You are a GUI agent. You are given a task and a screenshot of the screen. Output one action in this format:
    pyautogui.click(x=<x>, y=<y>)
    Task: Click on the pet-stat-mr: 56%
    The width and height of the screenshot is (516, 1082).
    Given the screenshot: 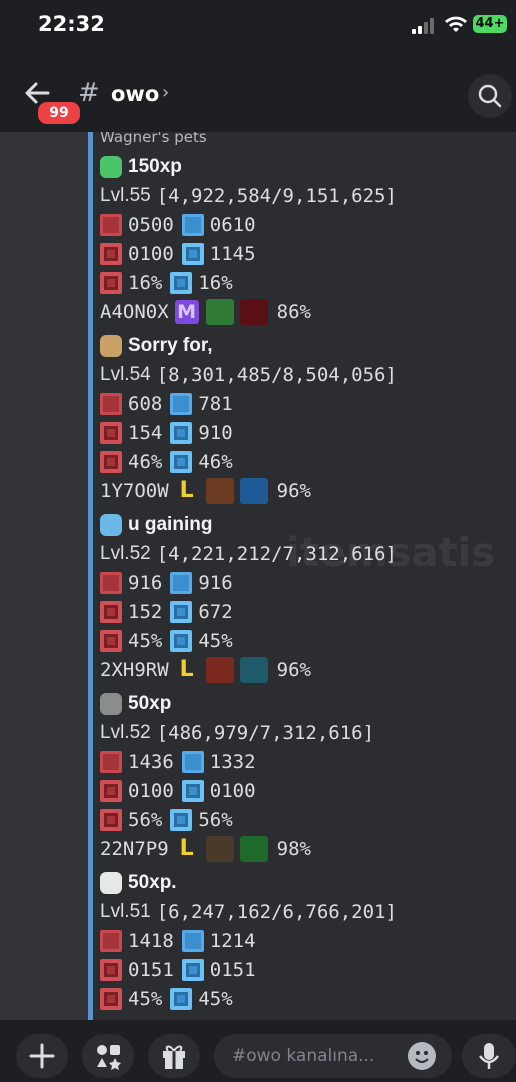 What is the action you would take?
    pyautogui.click(x=215, y=820)
    